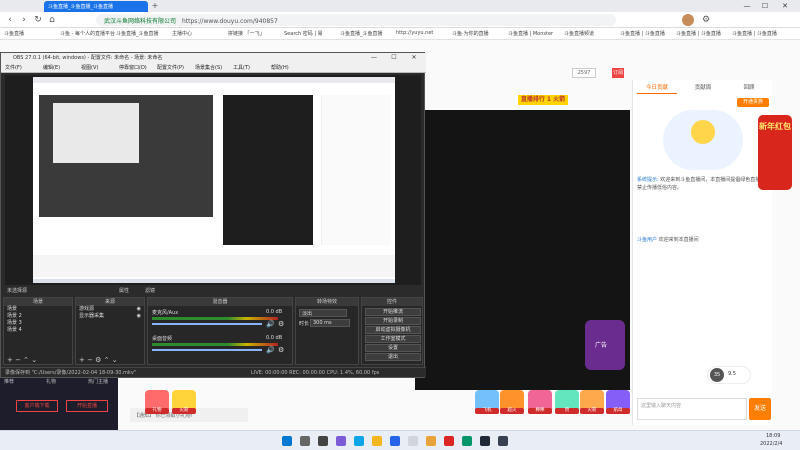  I want to click on filters-button: 滤镜, so click(150, 290).